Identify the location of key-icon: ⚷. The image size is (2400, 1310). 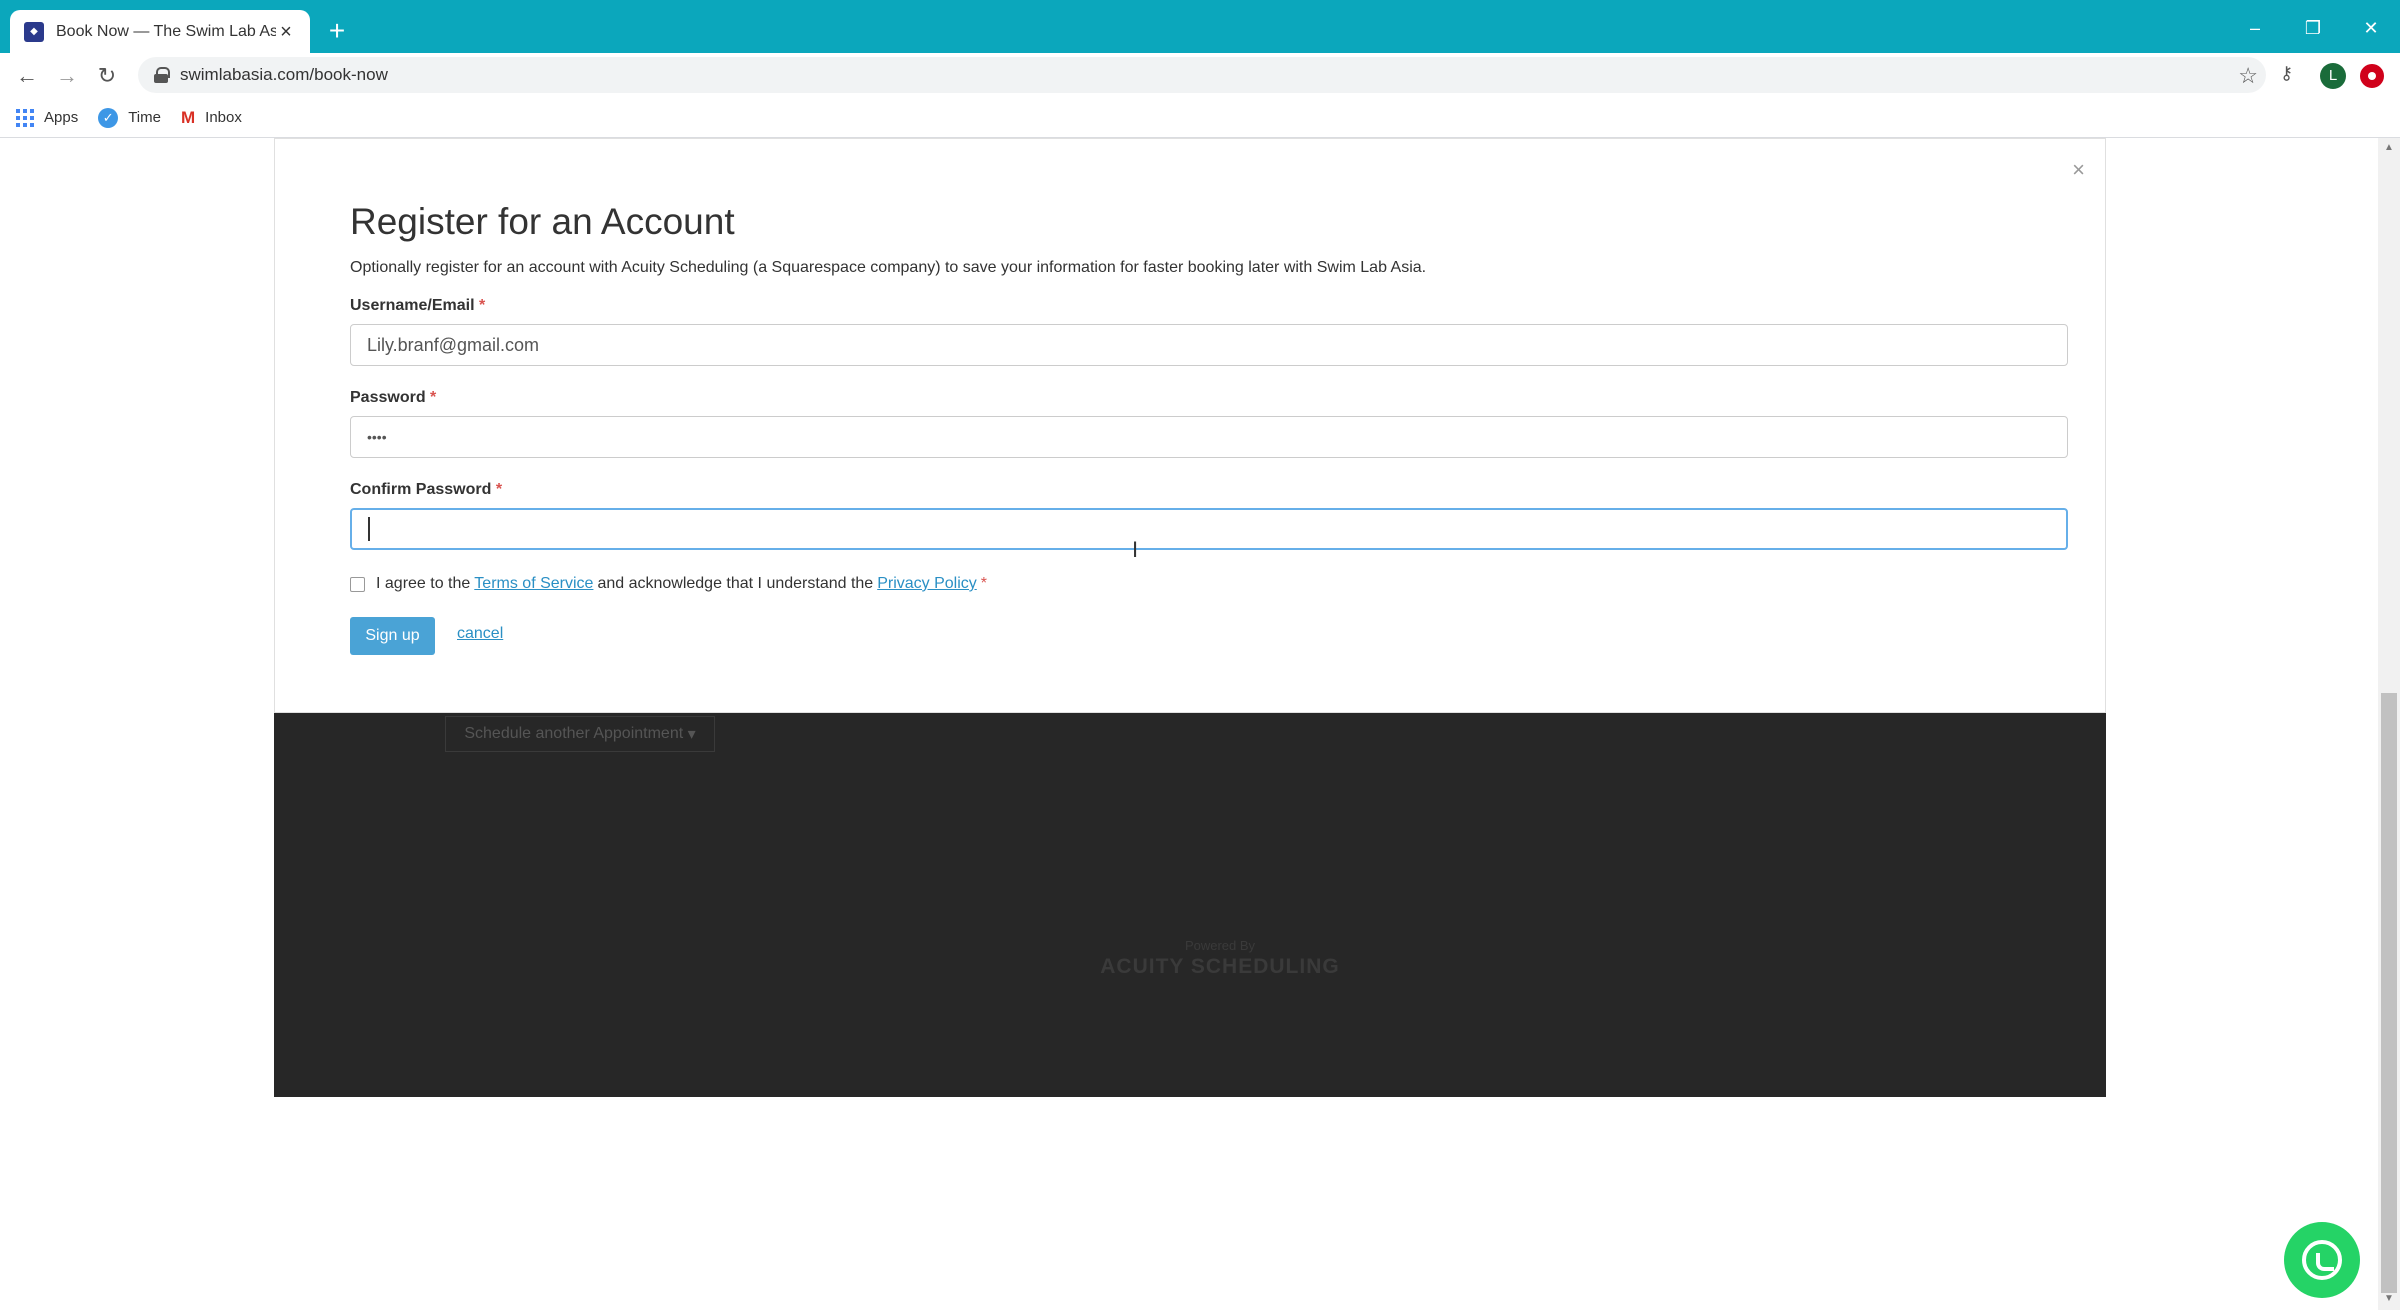
(2286, 73).